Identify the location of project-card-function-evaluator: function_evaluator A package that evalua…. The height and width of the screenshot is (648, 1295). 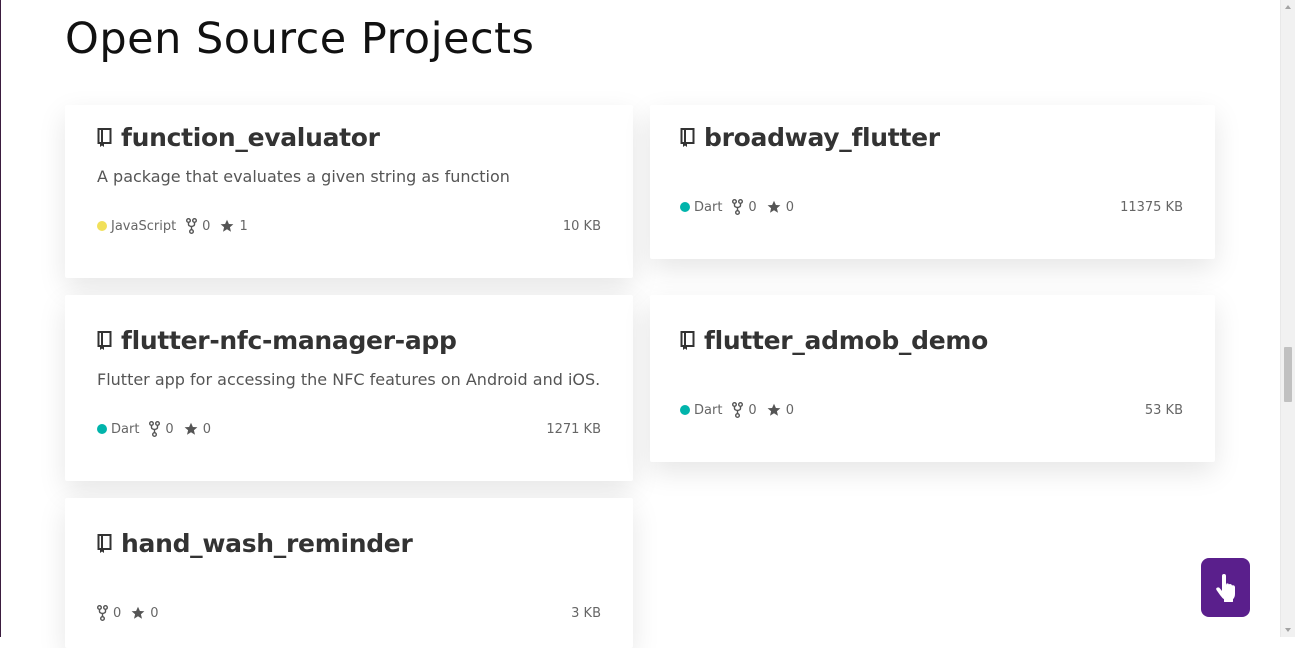
(349, 191).